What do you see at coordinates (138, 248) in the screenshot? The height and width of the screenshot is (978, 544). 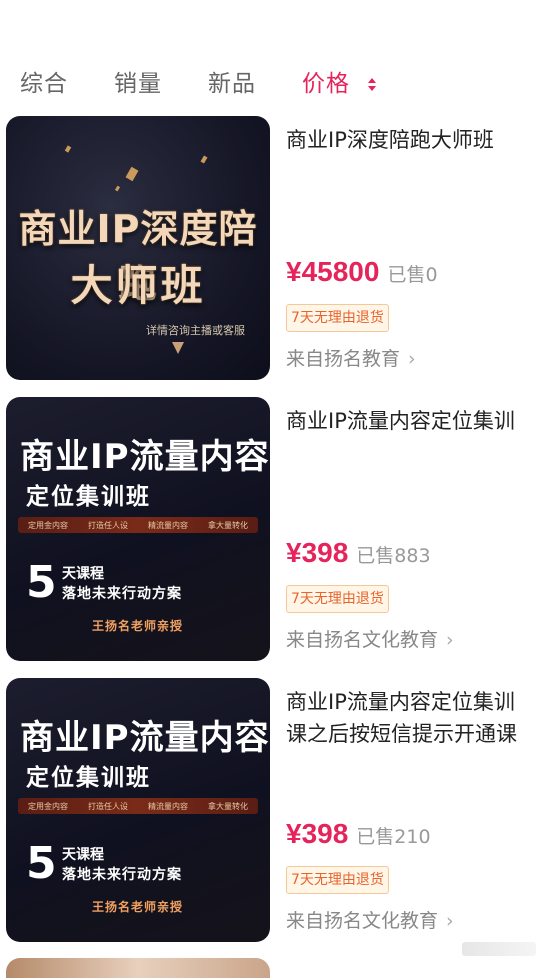 I see `product-thumbnail: 商业IP深度陪跑 大师班 详情咨询主播或客服` at bounding box center [138, 248].